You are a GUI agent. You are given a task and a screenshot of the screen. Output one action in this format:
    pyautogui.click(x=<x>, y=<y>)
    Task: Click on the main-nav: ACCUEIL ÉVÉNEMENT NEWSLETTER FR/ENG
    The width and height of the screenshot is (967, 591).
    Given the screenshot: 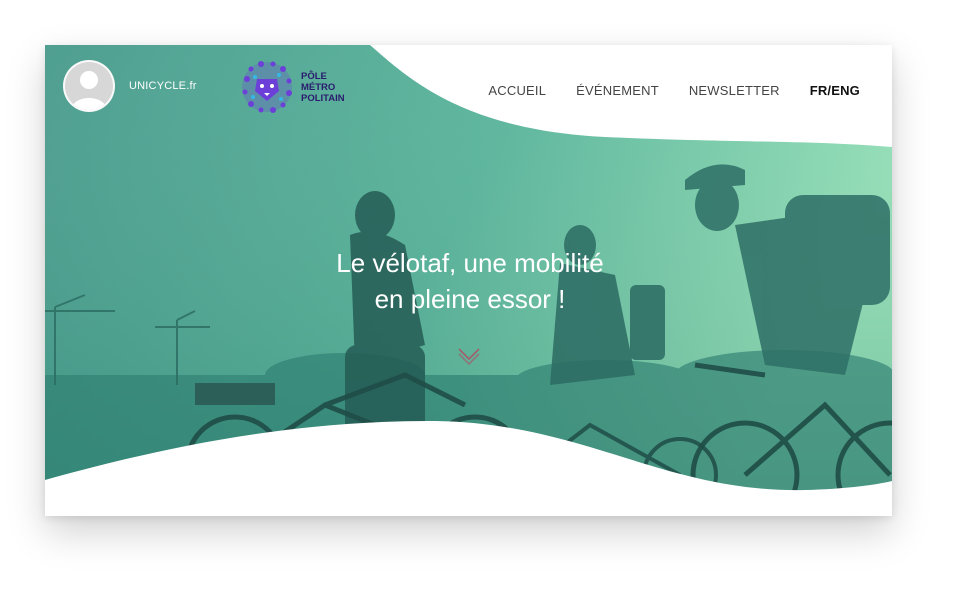 What is the action you would take?
    pyautogui.click(x=659, y=90)
    